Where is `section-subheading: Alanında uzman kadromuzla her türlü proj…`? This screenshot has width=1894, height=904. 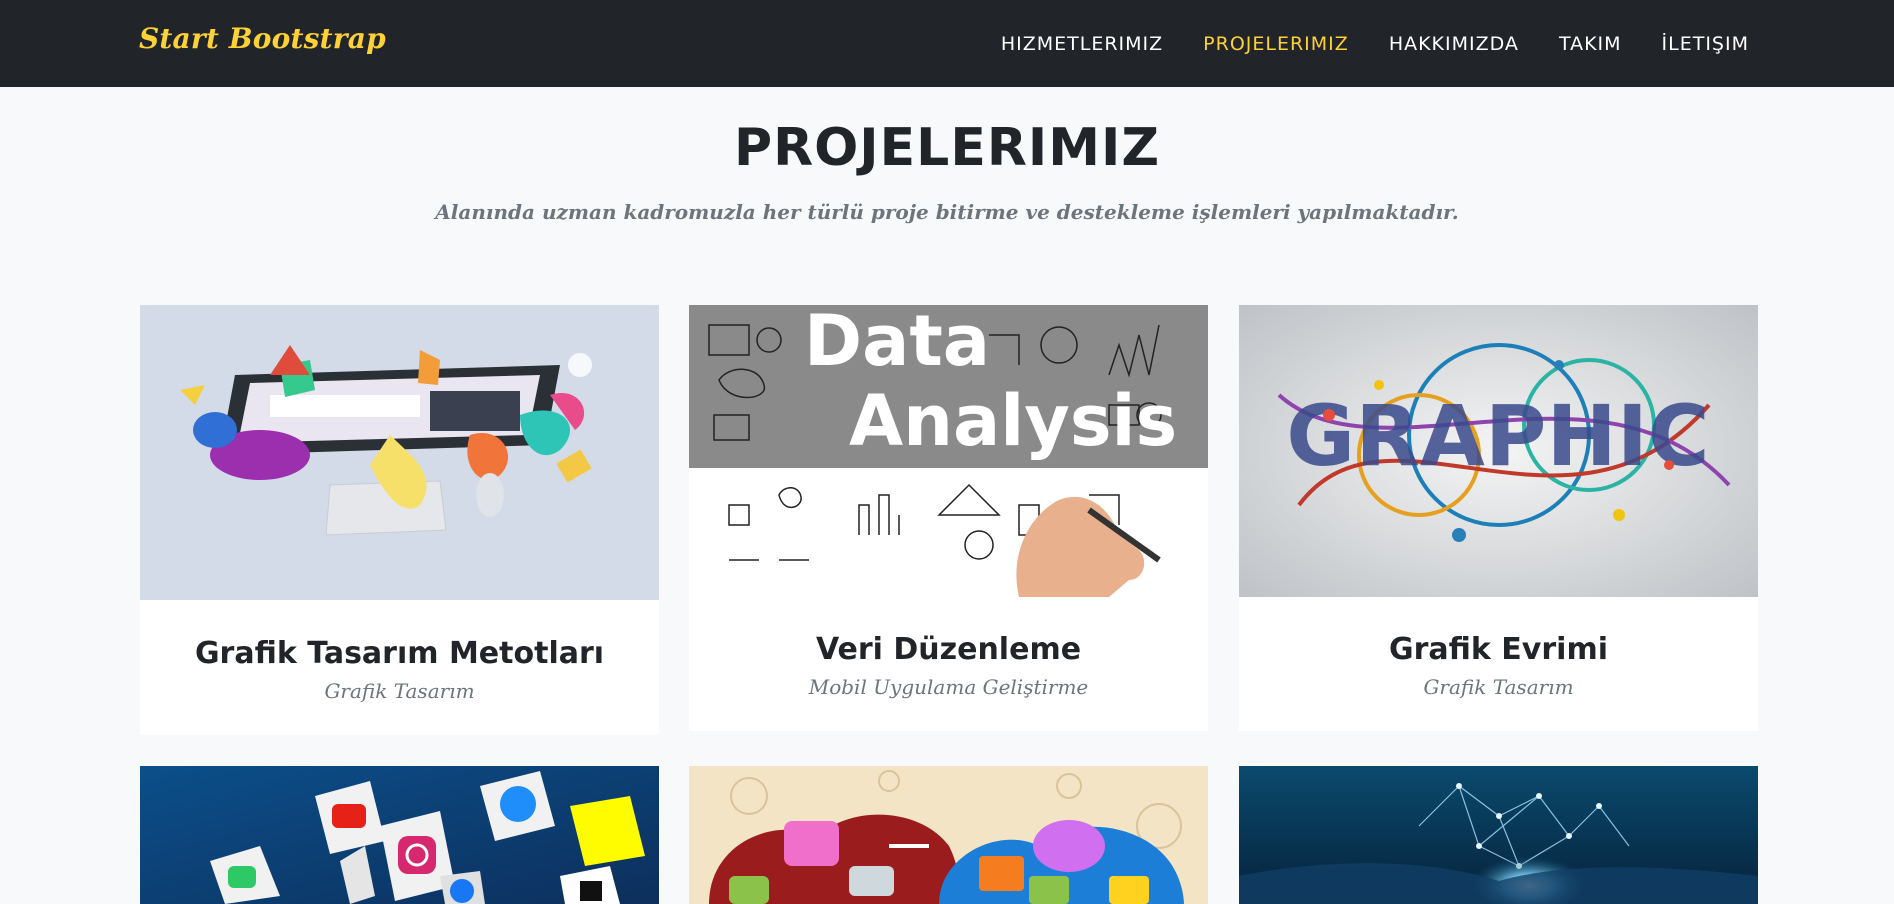 section-subheading: Alanında uzman kadromuzla her türlü proj… is located at coordinates (947, 212).